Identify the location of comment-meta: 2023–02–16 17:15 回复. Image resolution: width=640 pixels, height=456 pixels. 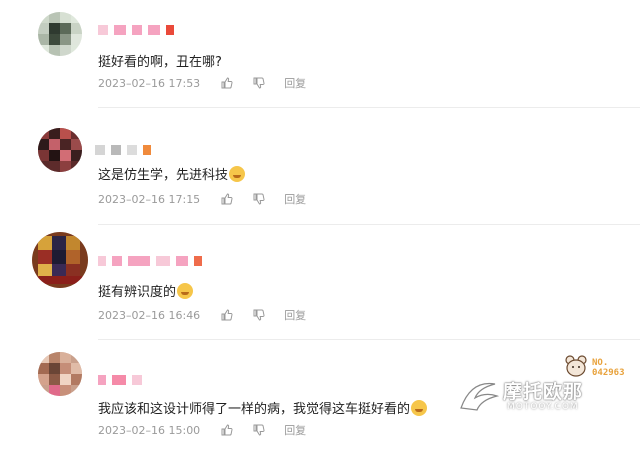
(202, 199).